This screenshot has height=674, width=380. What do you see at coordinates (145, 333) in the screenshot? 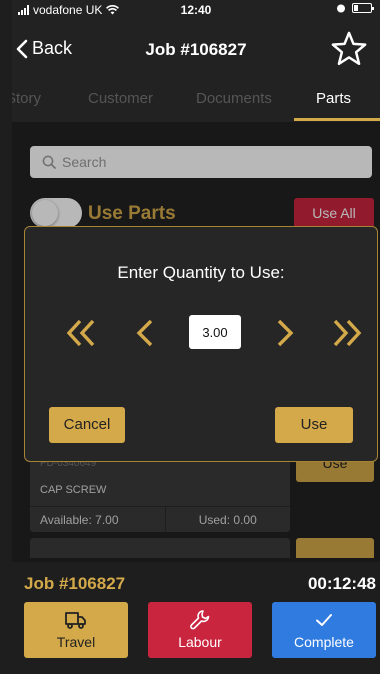
I see `decrease-icon` at bounding box center [145, 333].